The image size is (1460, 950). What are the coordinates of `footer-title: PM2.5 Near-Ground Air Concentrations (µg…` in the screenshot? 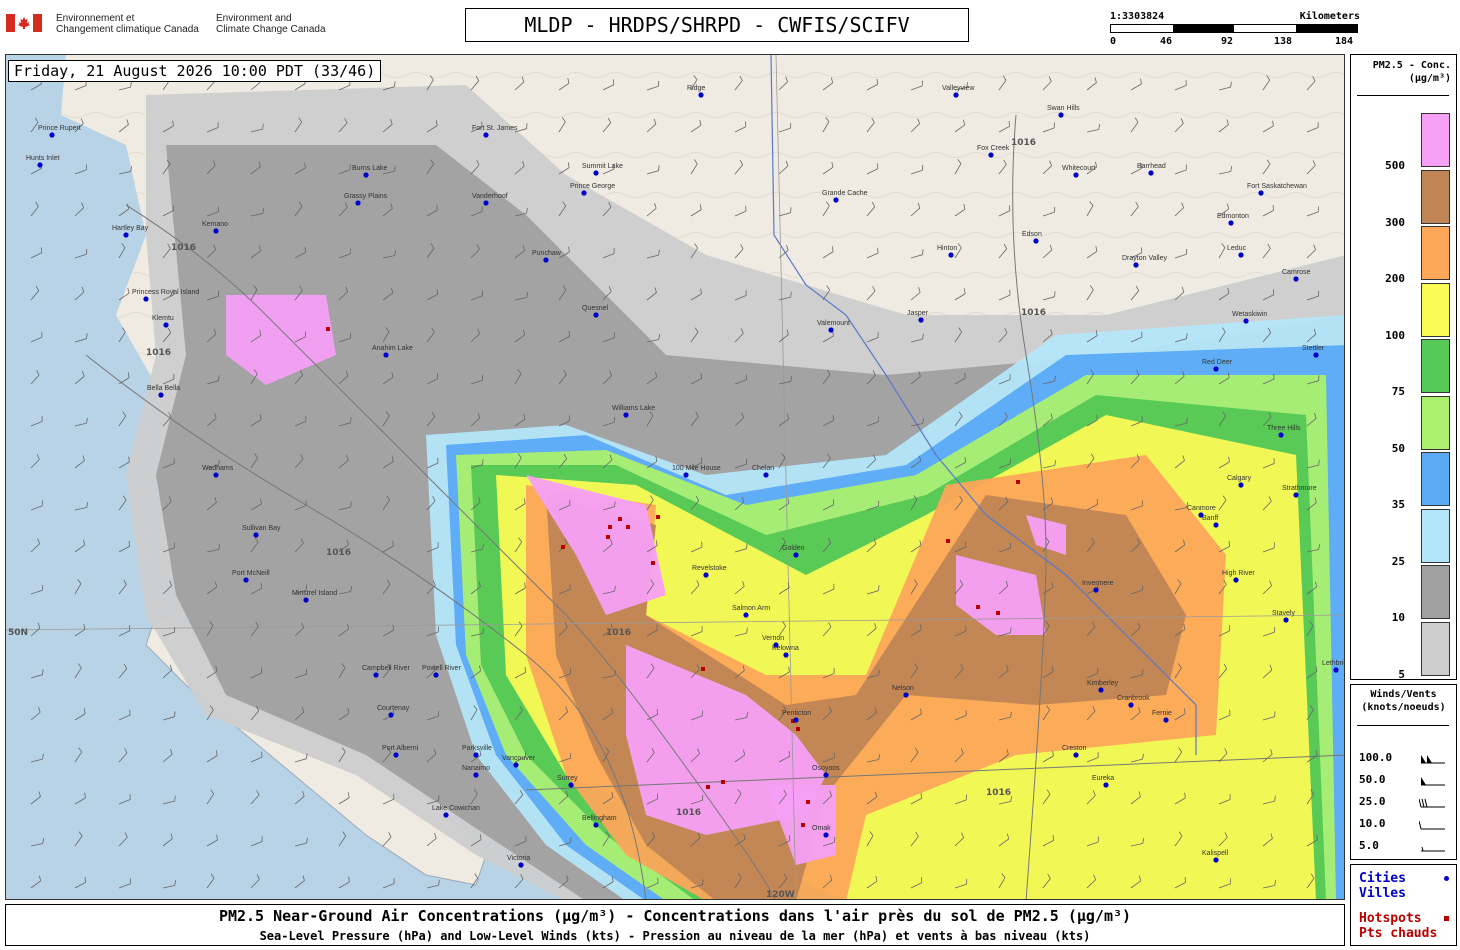 It's located at (675, 916).